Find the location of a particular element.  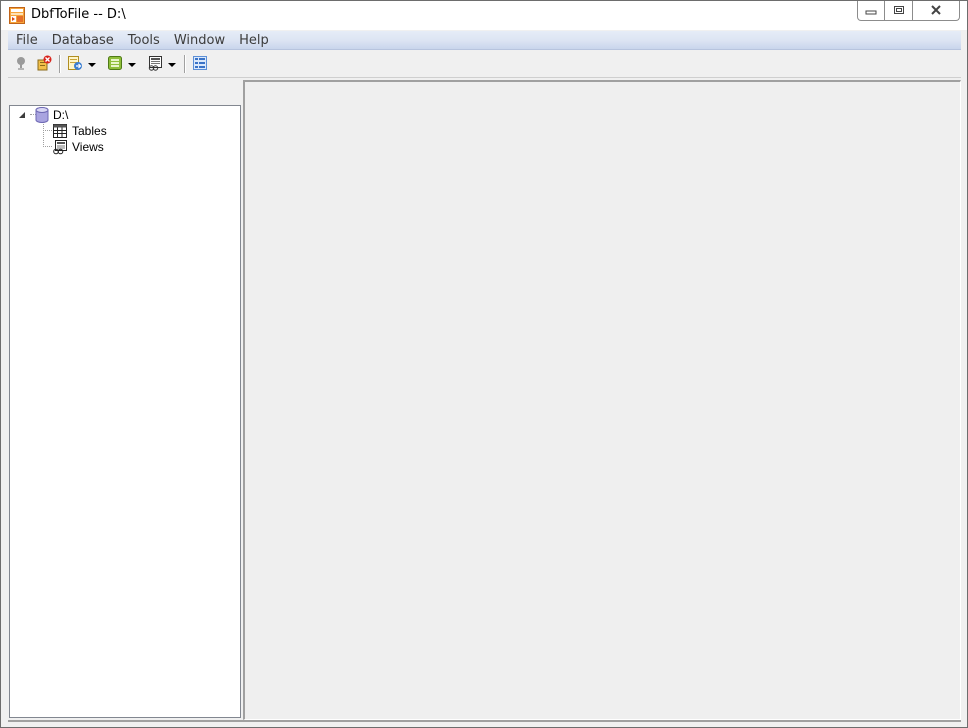

menu-file: File is located at coordinates (27, 40).